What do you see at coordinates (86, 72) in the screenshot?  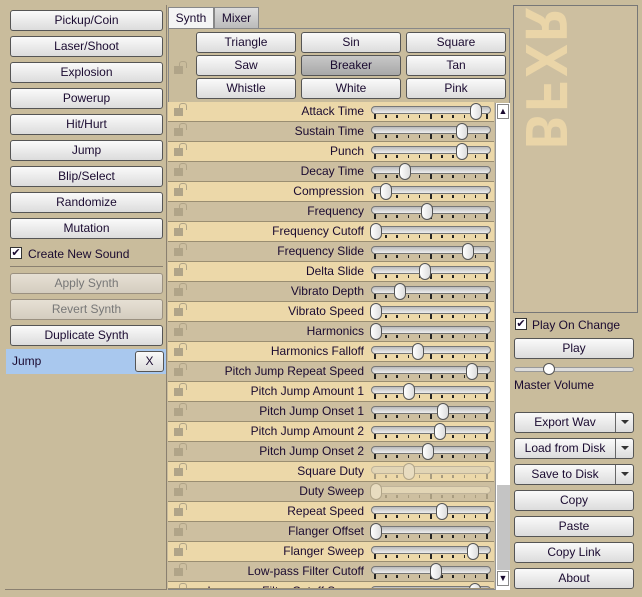 I see `preset-button-explosion: Explosion` at bounding box center [86, 72].